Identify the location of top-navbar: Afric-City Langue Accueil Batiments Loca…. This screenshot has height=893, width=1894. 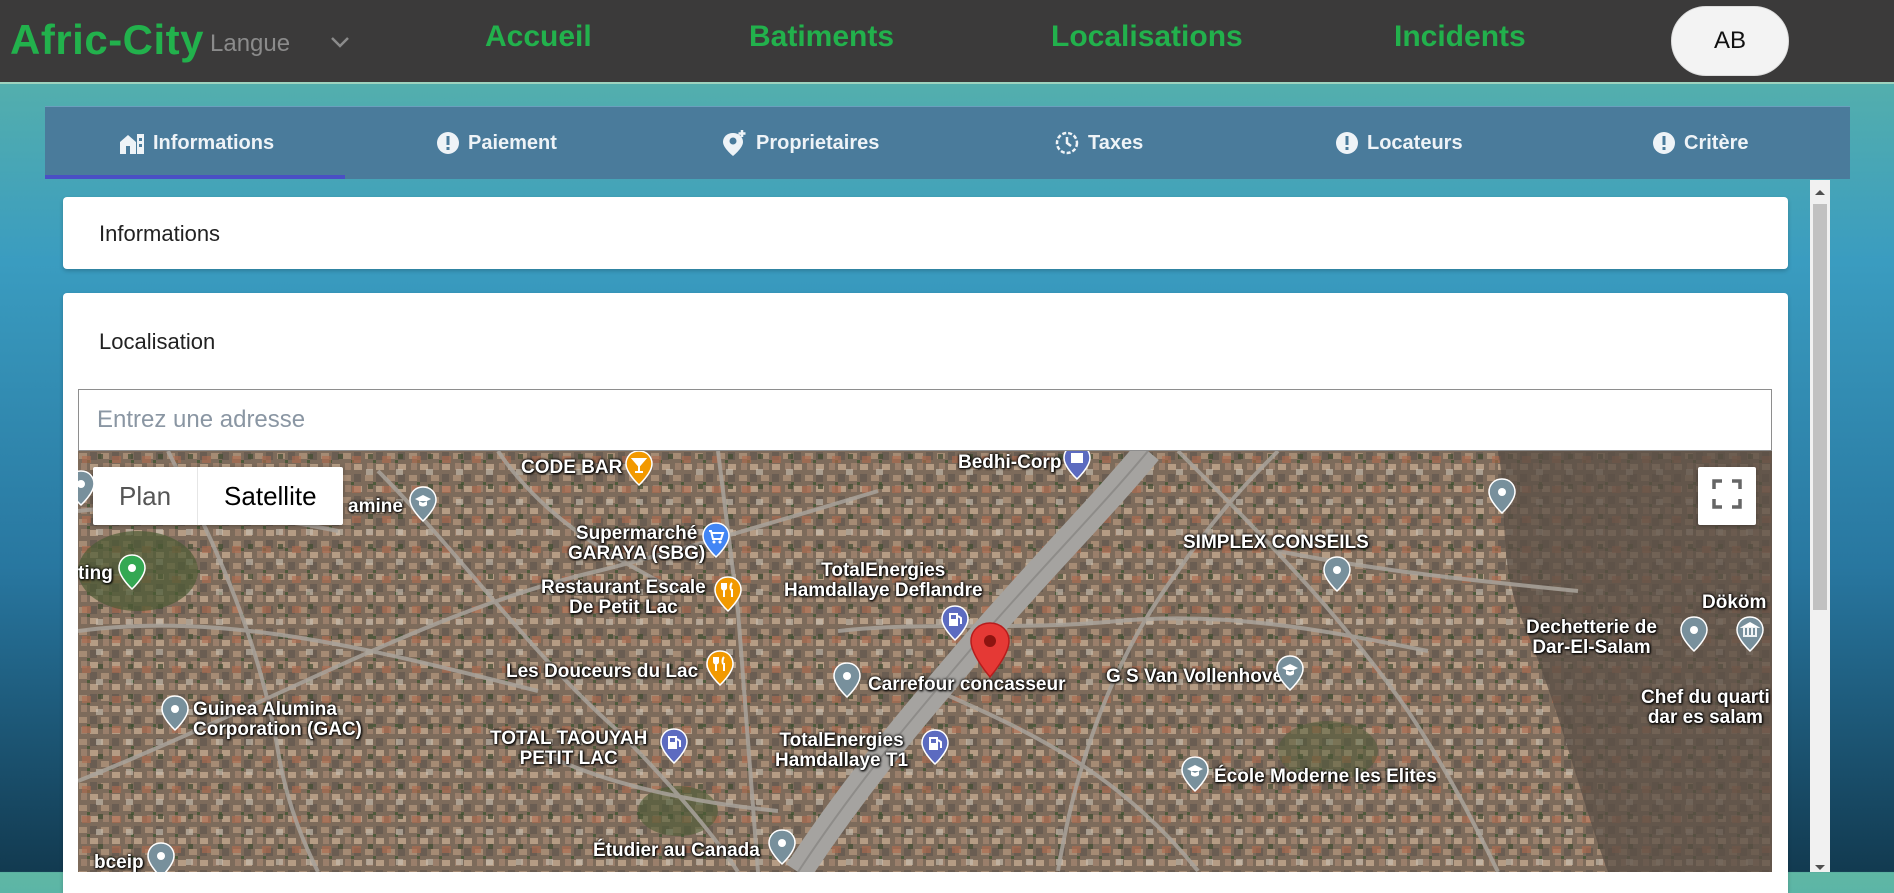
(947, 42).